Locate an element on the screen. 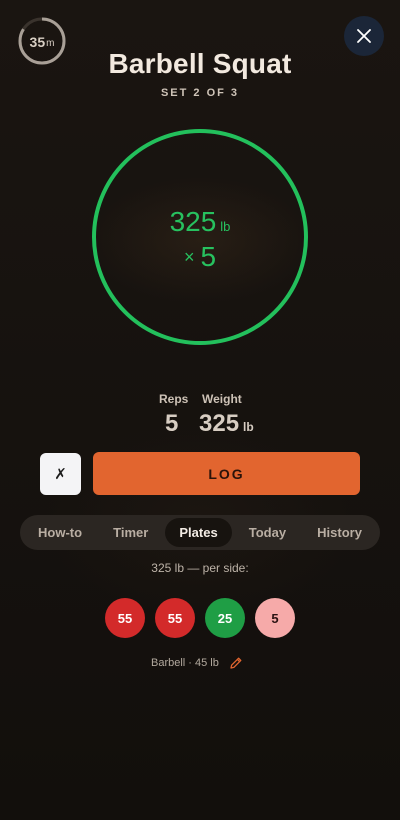  barbell-weight: Barbell · 45 lb is located at coordinates (197, 663).